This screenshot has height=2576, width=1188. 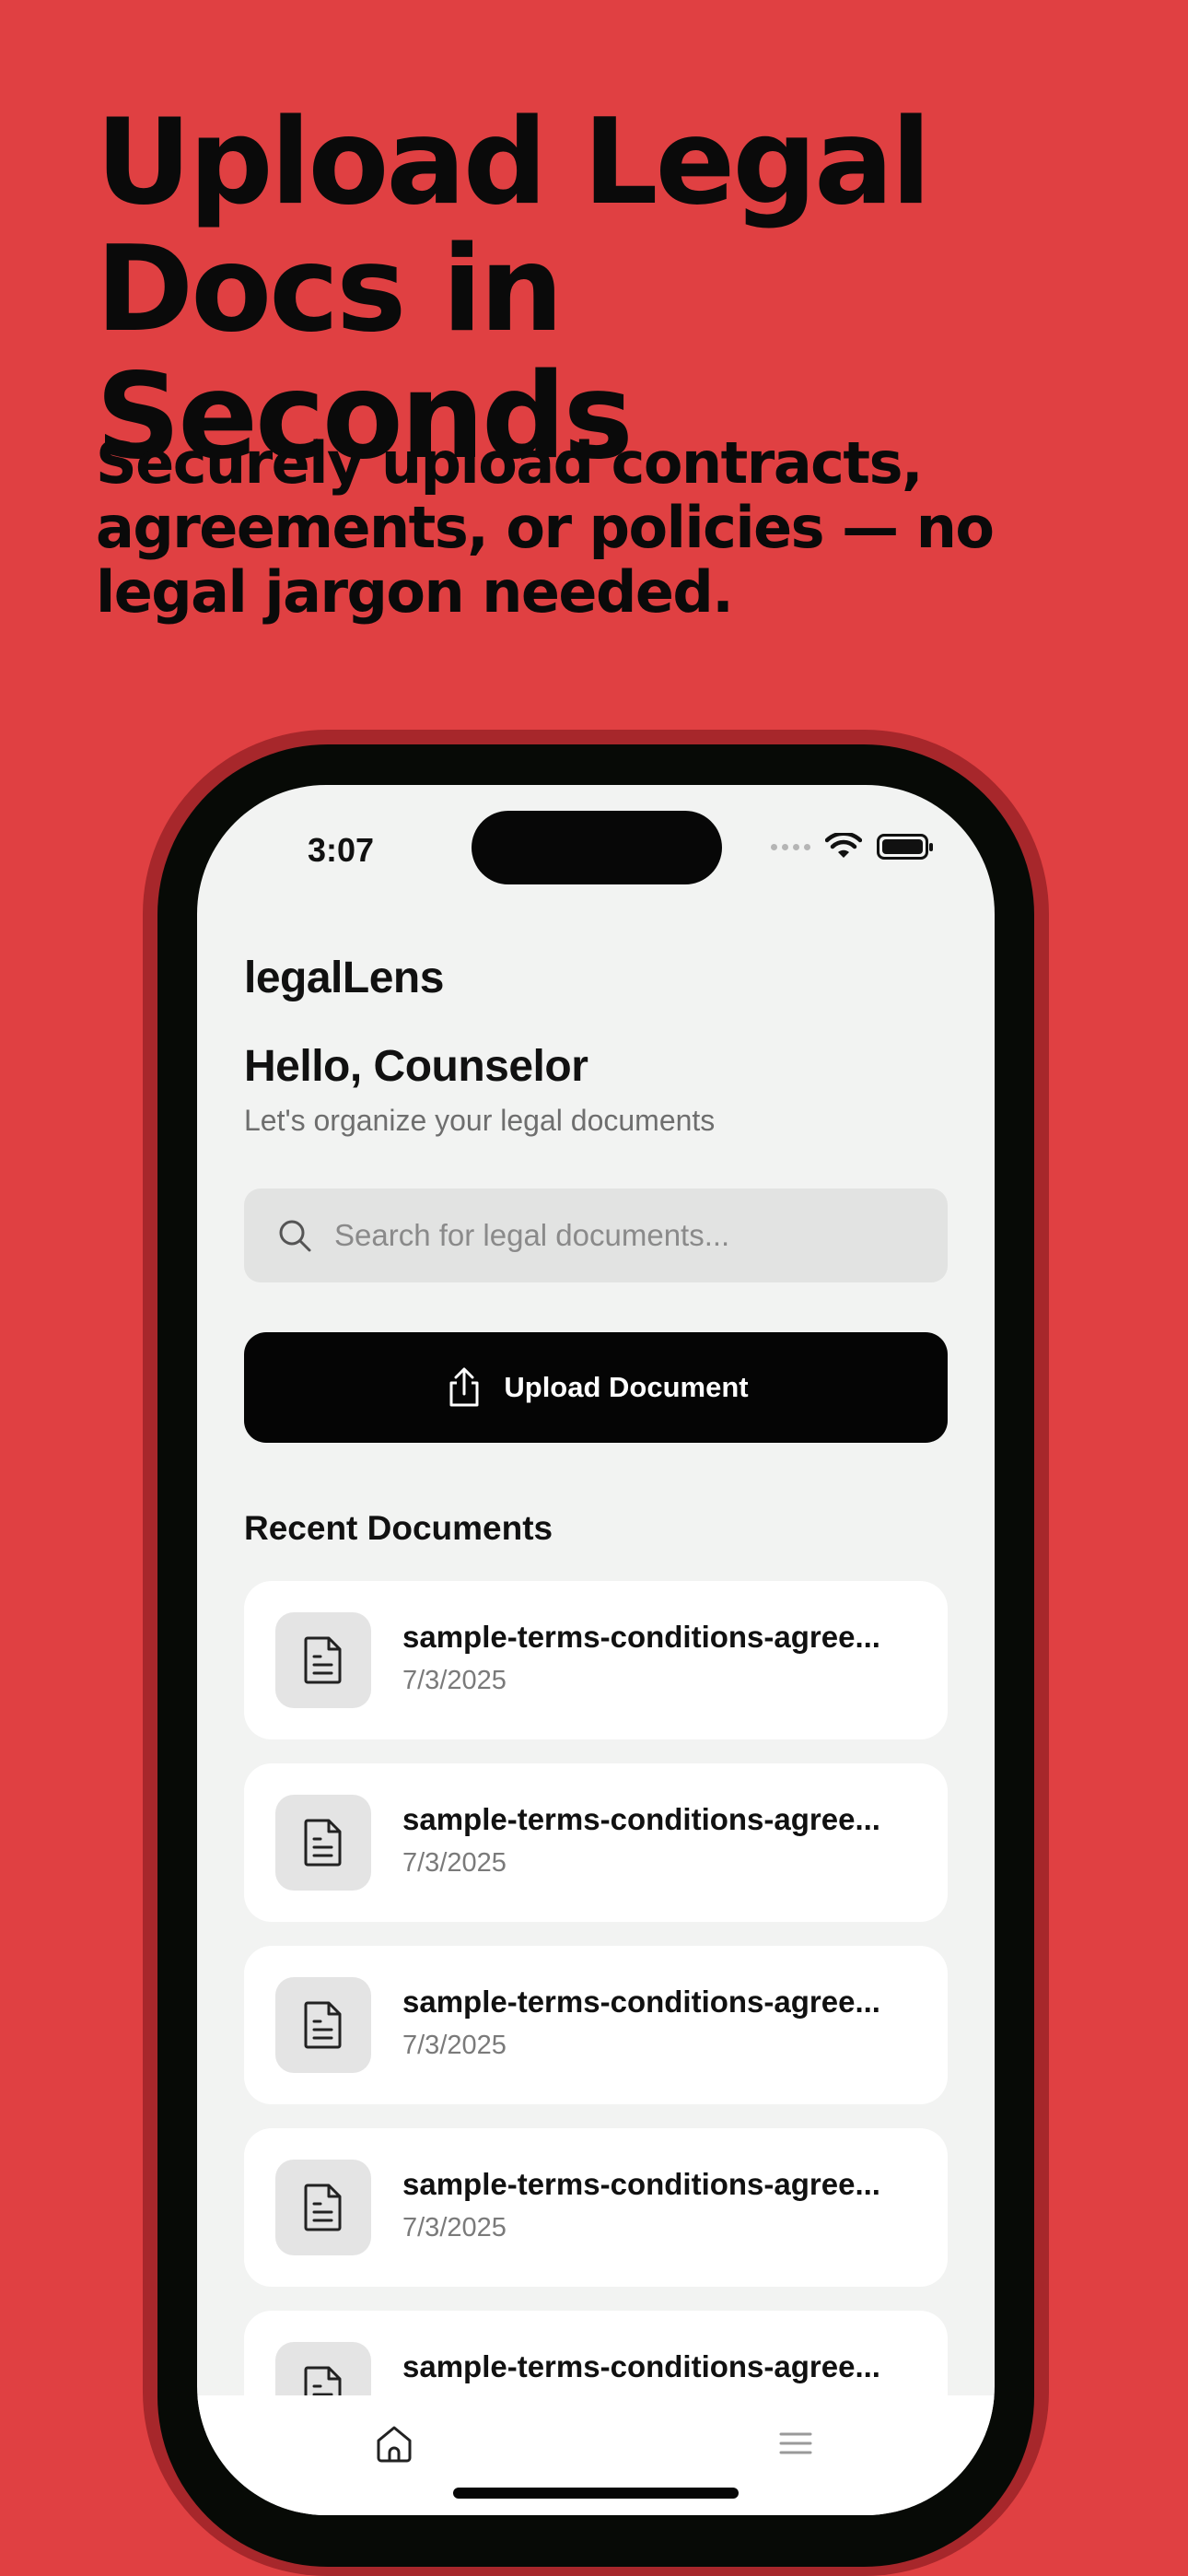 What do you see at coordinates (620, 1235) in the screenshot?
I see `search-input` at bounding box center [620, 1235].